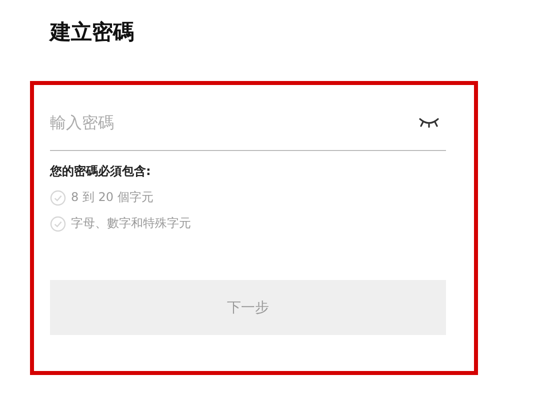 This screenshot has width=550, height=404. Describe the element at coordinates (112, 197) in the screenshot. I see `requirement-label: 8 到 20 個字元` at that location.